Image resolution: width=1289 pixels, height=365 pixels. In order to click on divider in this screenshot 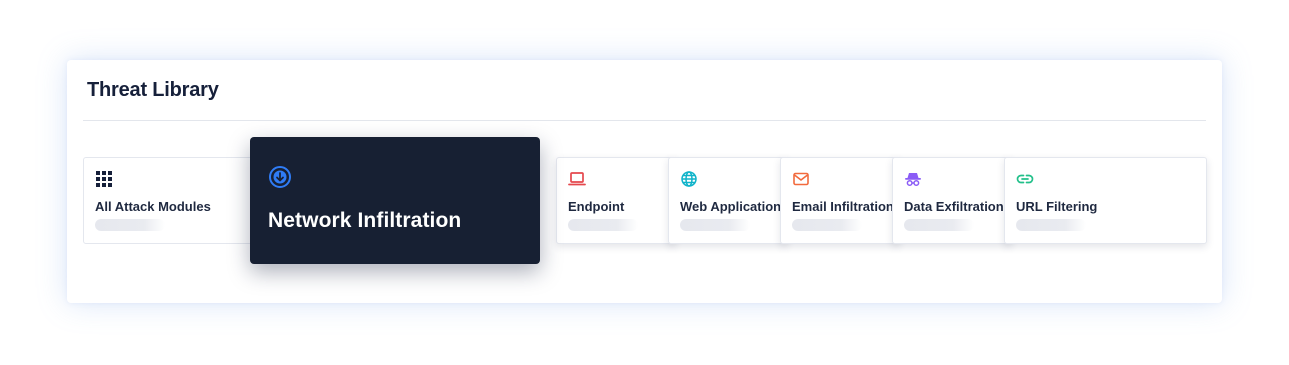, I will do `click(644, 120)`.